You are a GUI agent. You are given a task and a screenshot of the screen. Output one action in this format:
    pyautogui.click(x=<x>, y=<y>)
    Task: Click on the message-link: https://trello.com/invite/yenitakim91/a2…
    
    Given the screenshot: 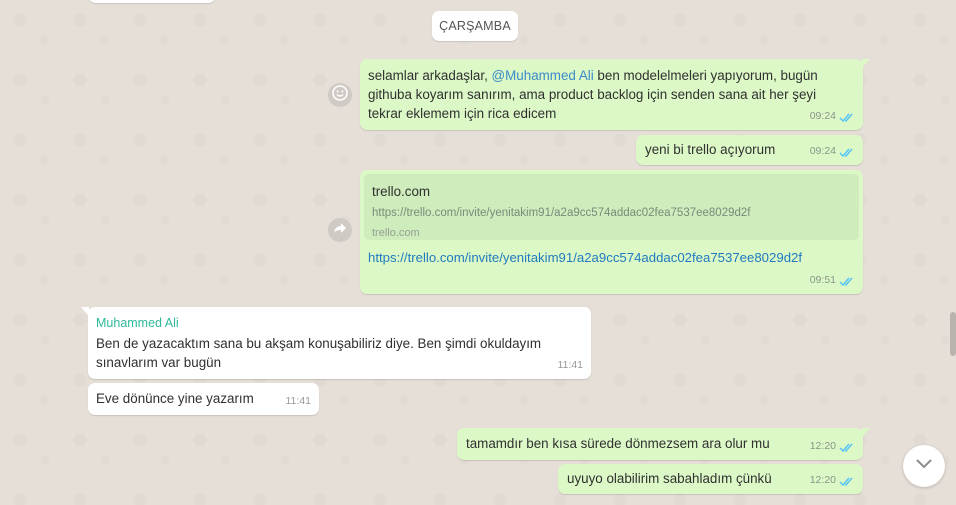 What is the action you would take?
    pyautogui.click(x=585, y=257)
    